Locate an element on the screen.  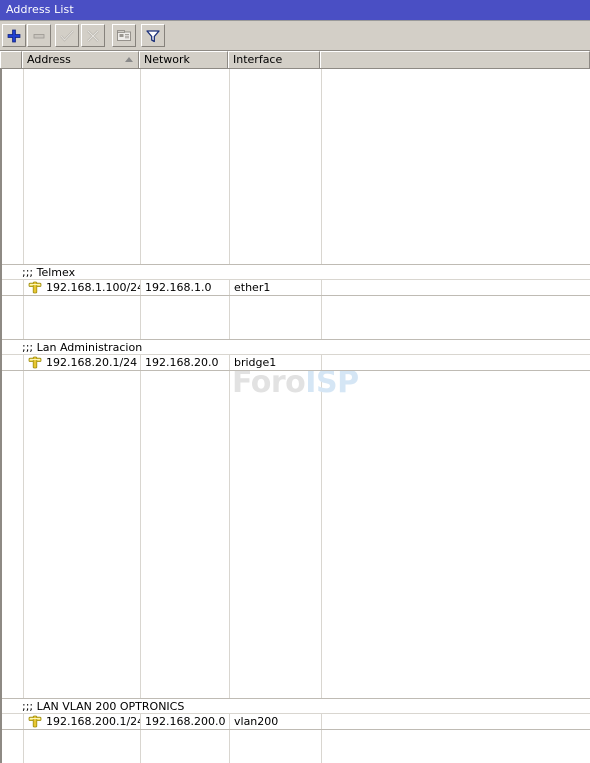
sort-ascending-icon is located at coordinates (129, 59).